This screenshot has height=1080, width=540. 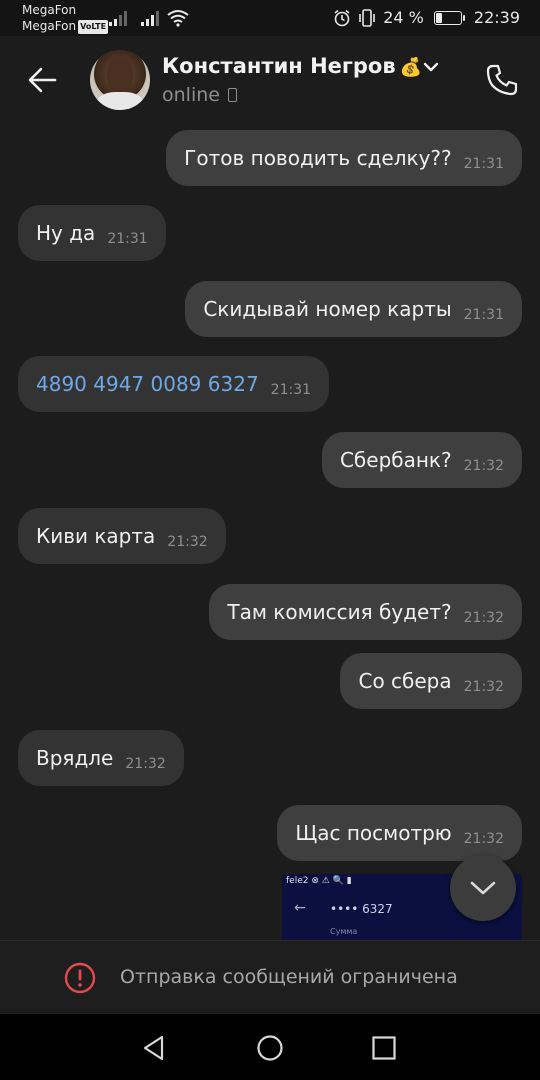 I want to click on message-text: Готов поводить сделку??, so click(x=318, y=158).